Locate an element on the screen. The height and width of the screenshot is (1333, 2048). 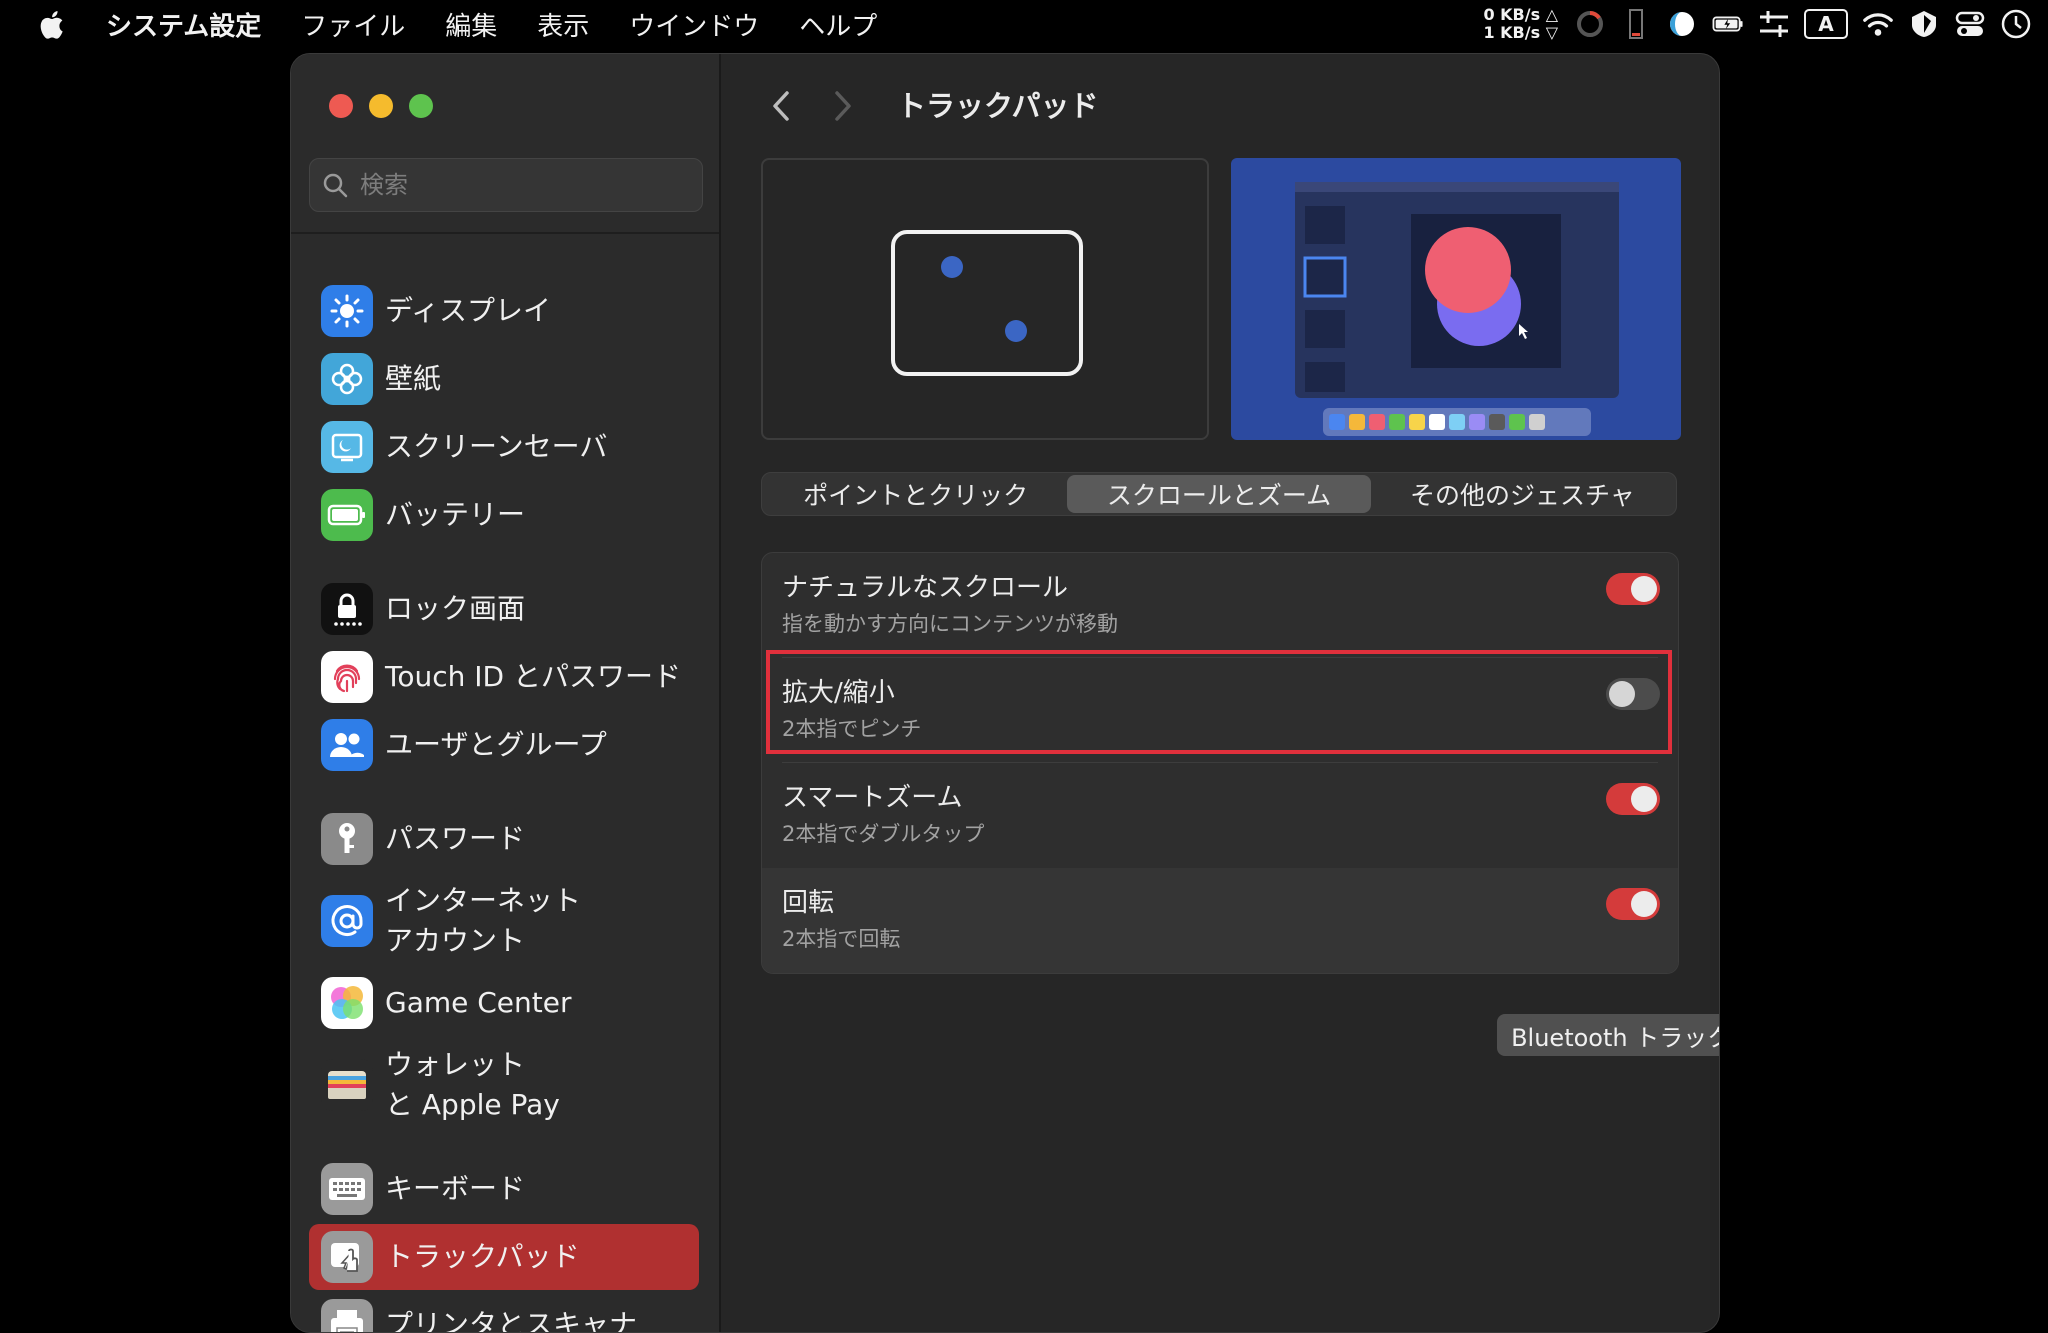
menu-window: ウインドウ is located at coordinates (694, 24).